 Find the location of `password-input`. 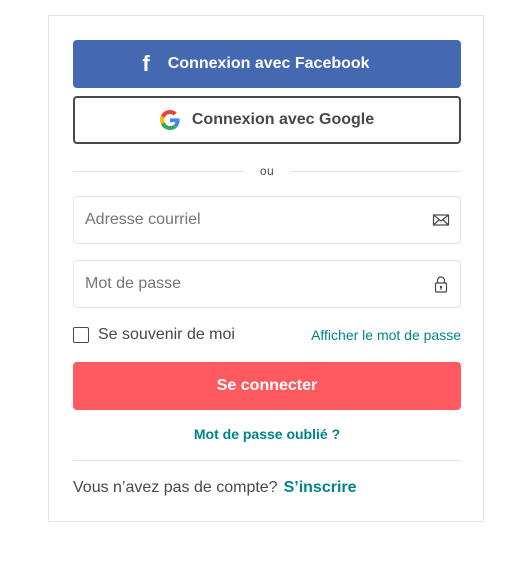

password-input is located at coordinates (244, 284).